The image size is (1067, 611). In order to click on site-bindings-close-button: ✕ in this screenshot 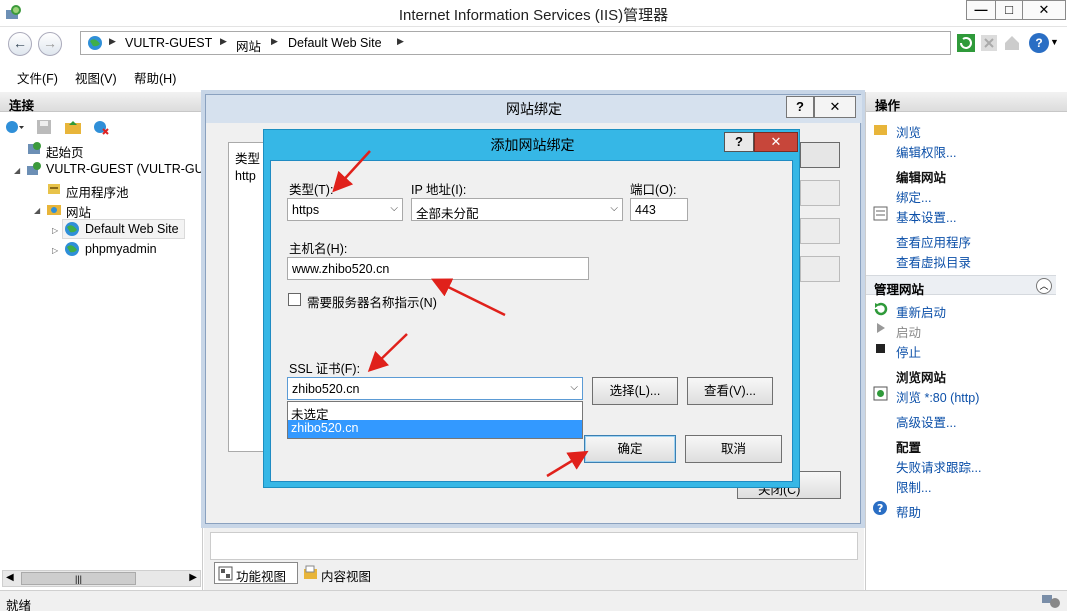, I will do `click(835, 107)`.